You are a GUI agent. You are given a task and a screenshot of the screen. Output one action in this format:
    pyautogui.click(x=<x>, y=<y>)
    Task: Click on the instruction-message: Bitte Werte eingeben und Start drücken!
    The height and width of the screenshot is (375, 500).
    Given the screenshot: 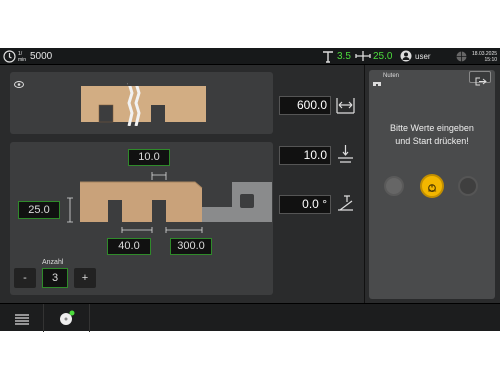 What is the action you would take?
    pyautogui.click(x=432, y=134)
    